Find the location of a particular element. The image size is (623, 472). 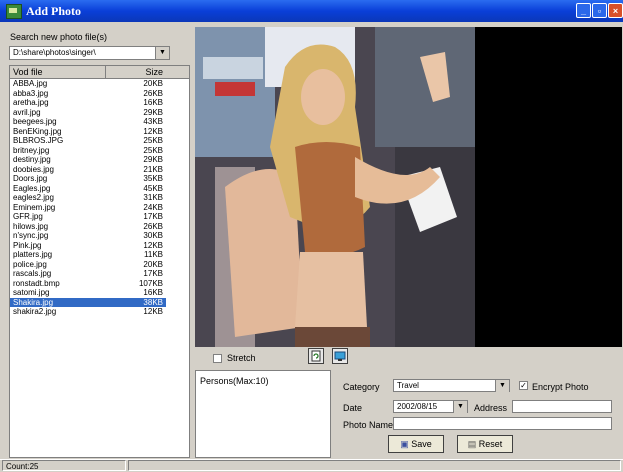

list-item: platters.jpg 11KB is located at coordinates (99, 255).